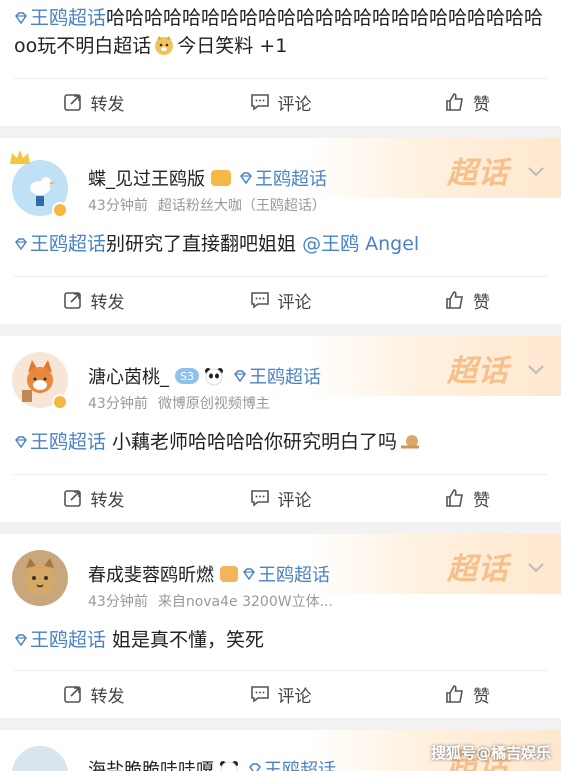 This screenshot has height=771, width=561. What do you see at coordinates (146, 178) in the screenshot?
I see `username: 蝶_见过王鸥版` at bounding box center [146, 178].